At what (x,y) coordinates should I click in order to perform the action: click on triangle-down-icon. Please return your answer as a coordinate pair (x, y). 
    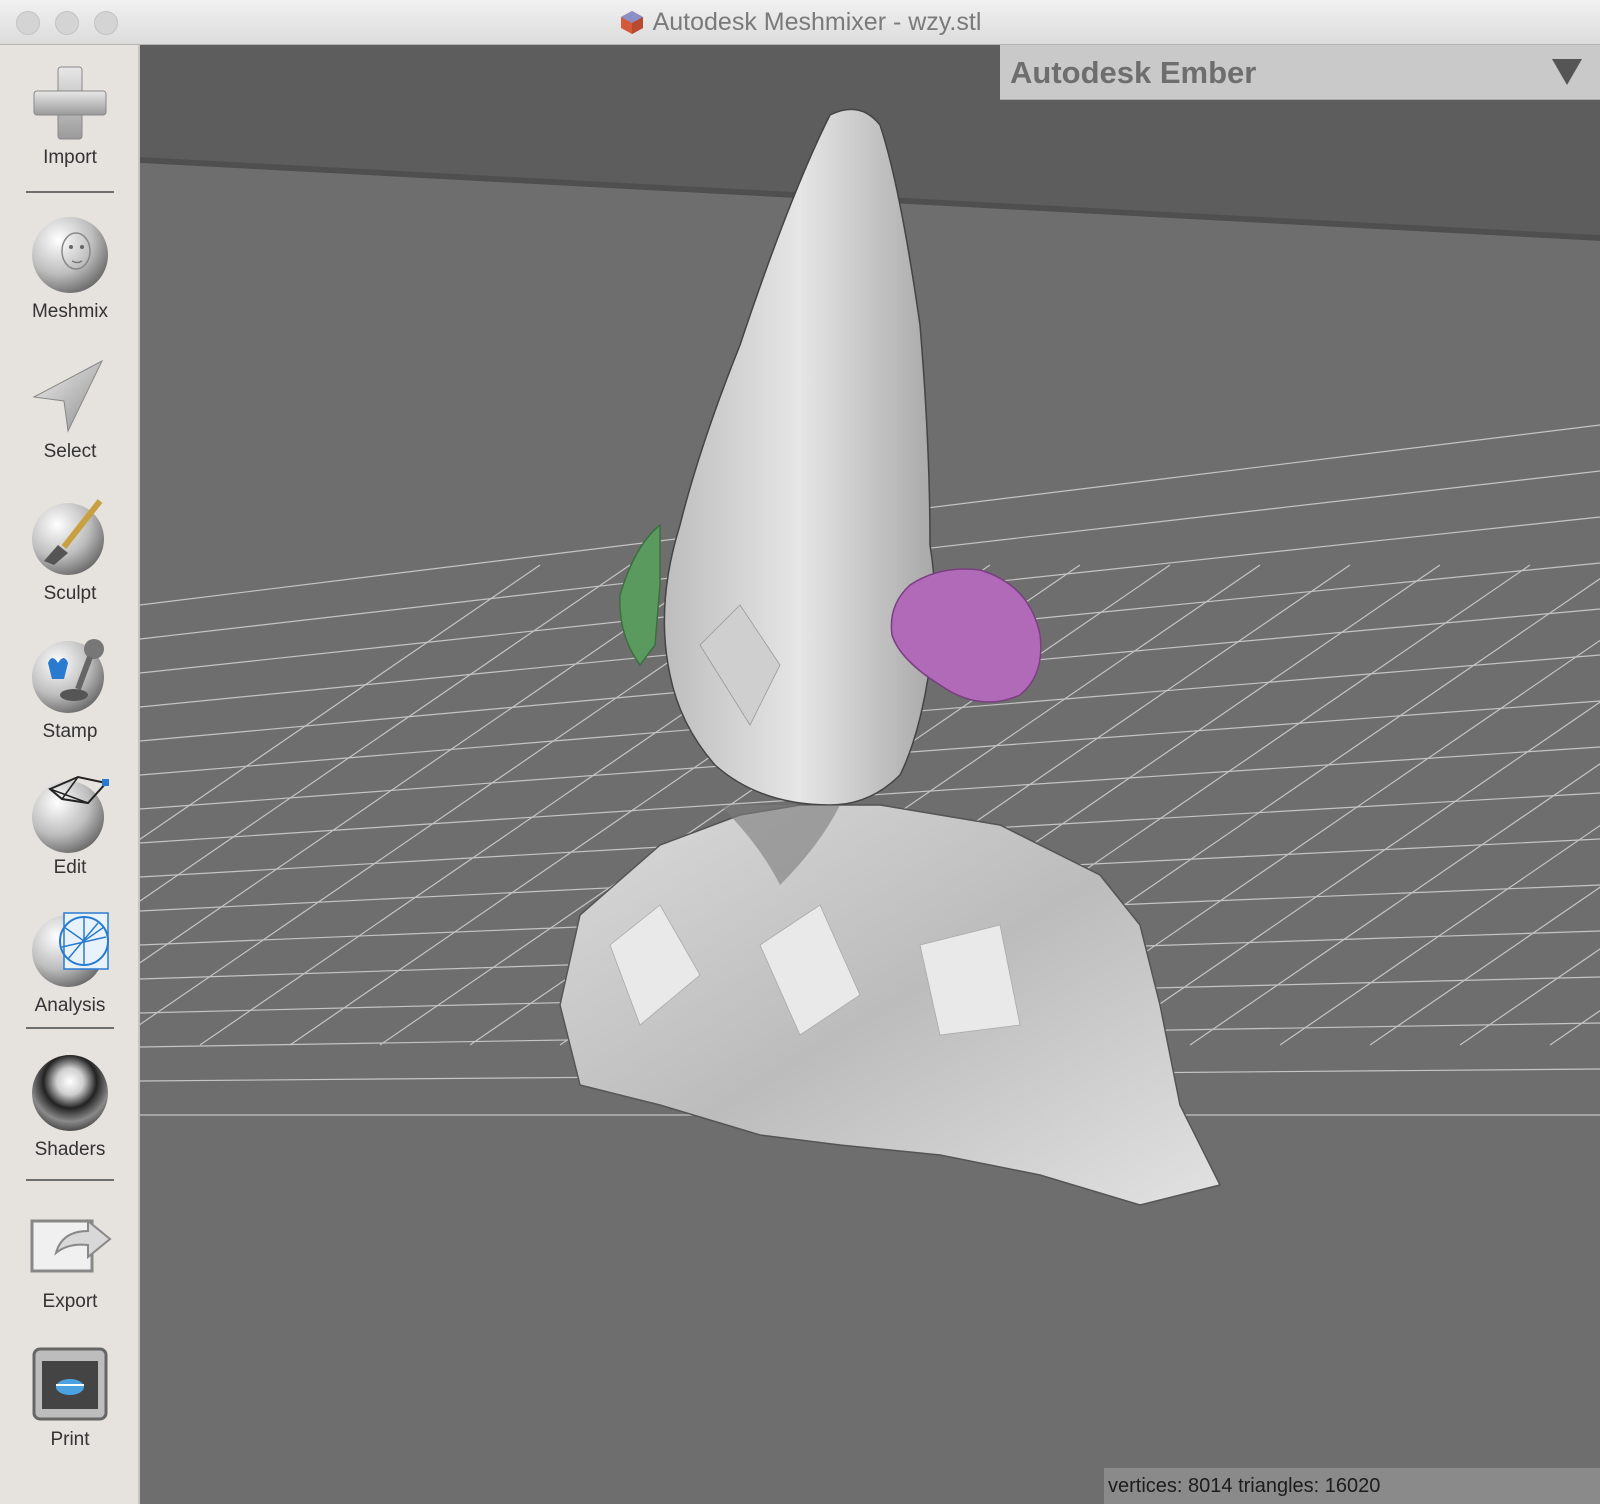
    Looking at the image, I should click on (1567, 72).